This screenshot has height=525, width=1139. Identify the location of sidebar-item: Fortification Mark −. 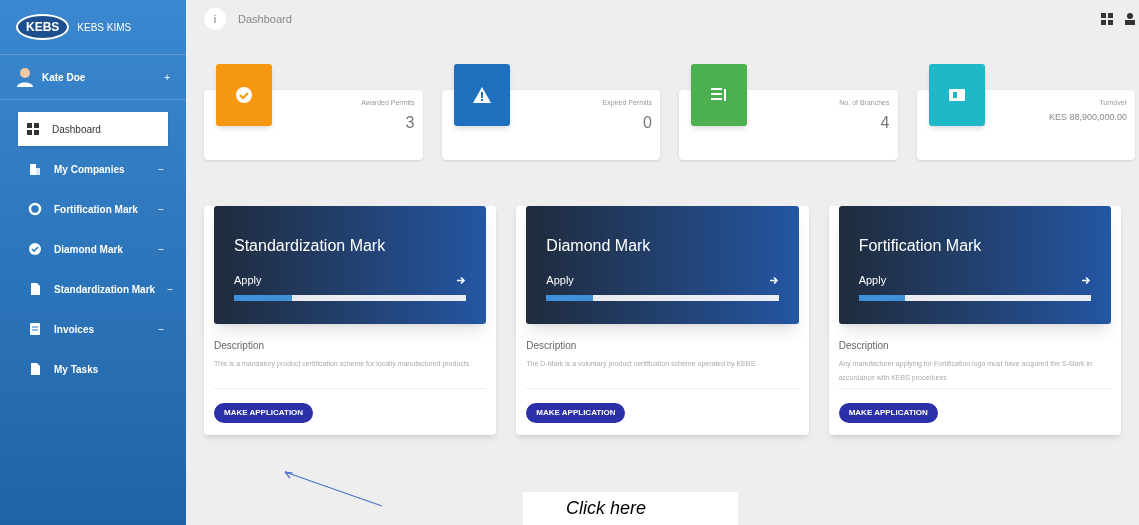
(96, 209).